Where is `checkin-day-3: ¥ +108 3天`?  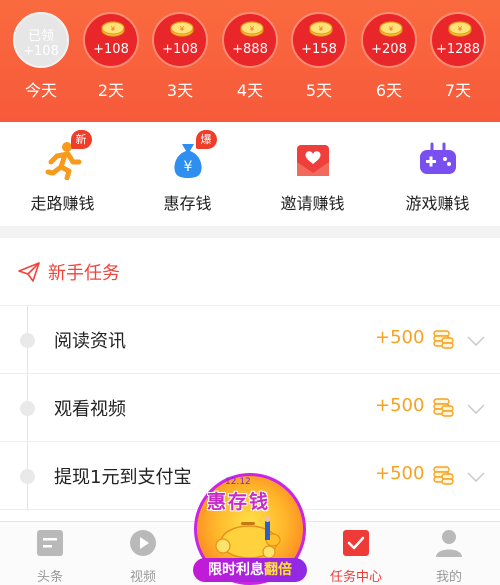
checkin-day-3: ¥ +108 3天 is located at coordinates (180, 56).